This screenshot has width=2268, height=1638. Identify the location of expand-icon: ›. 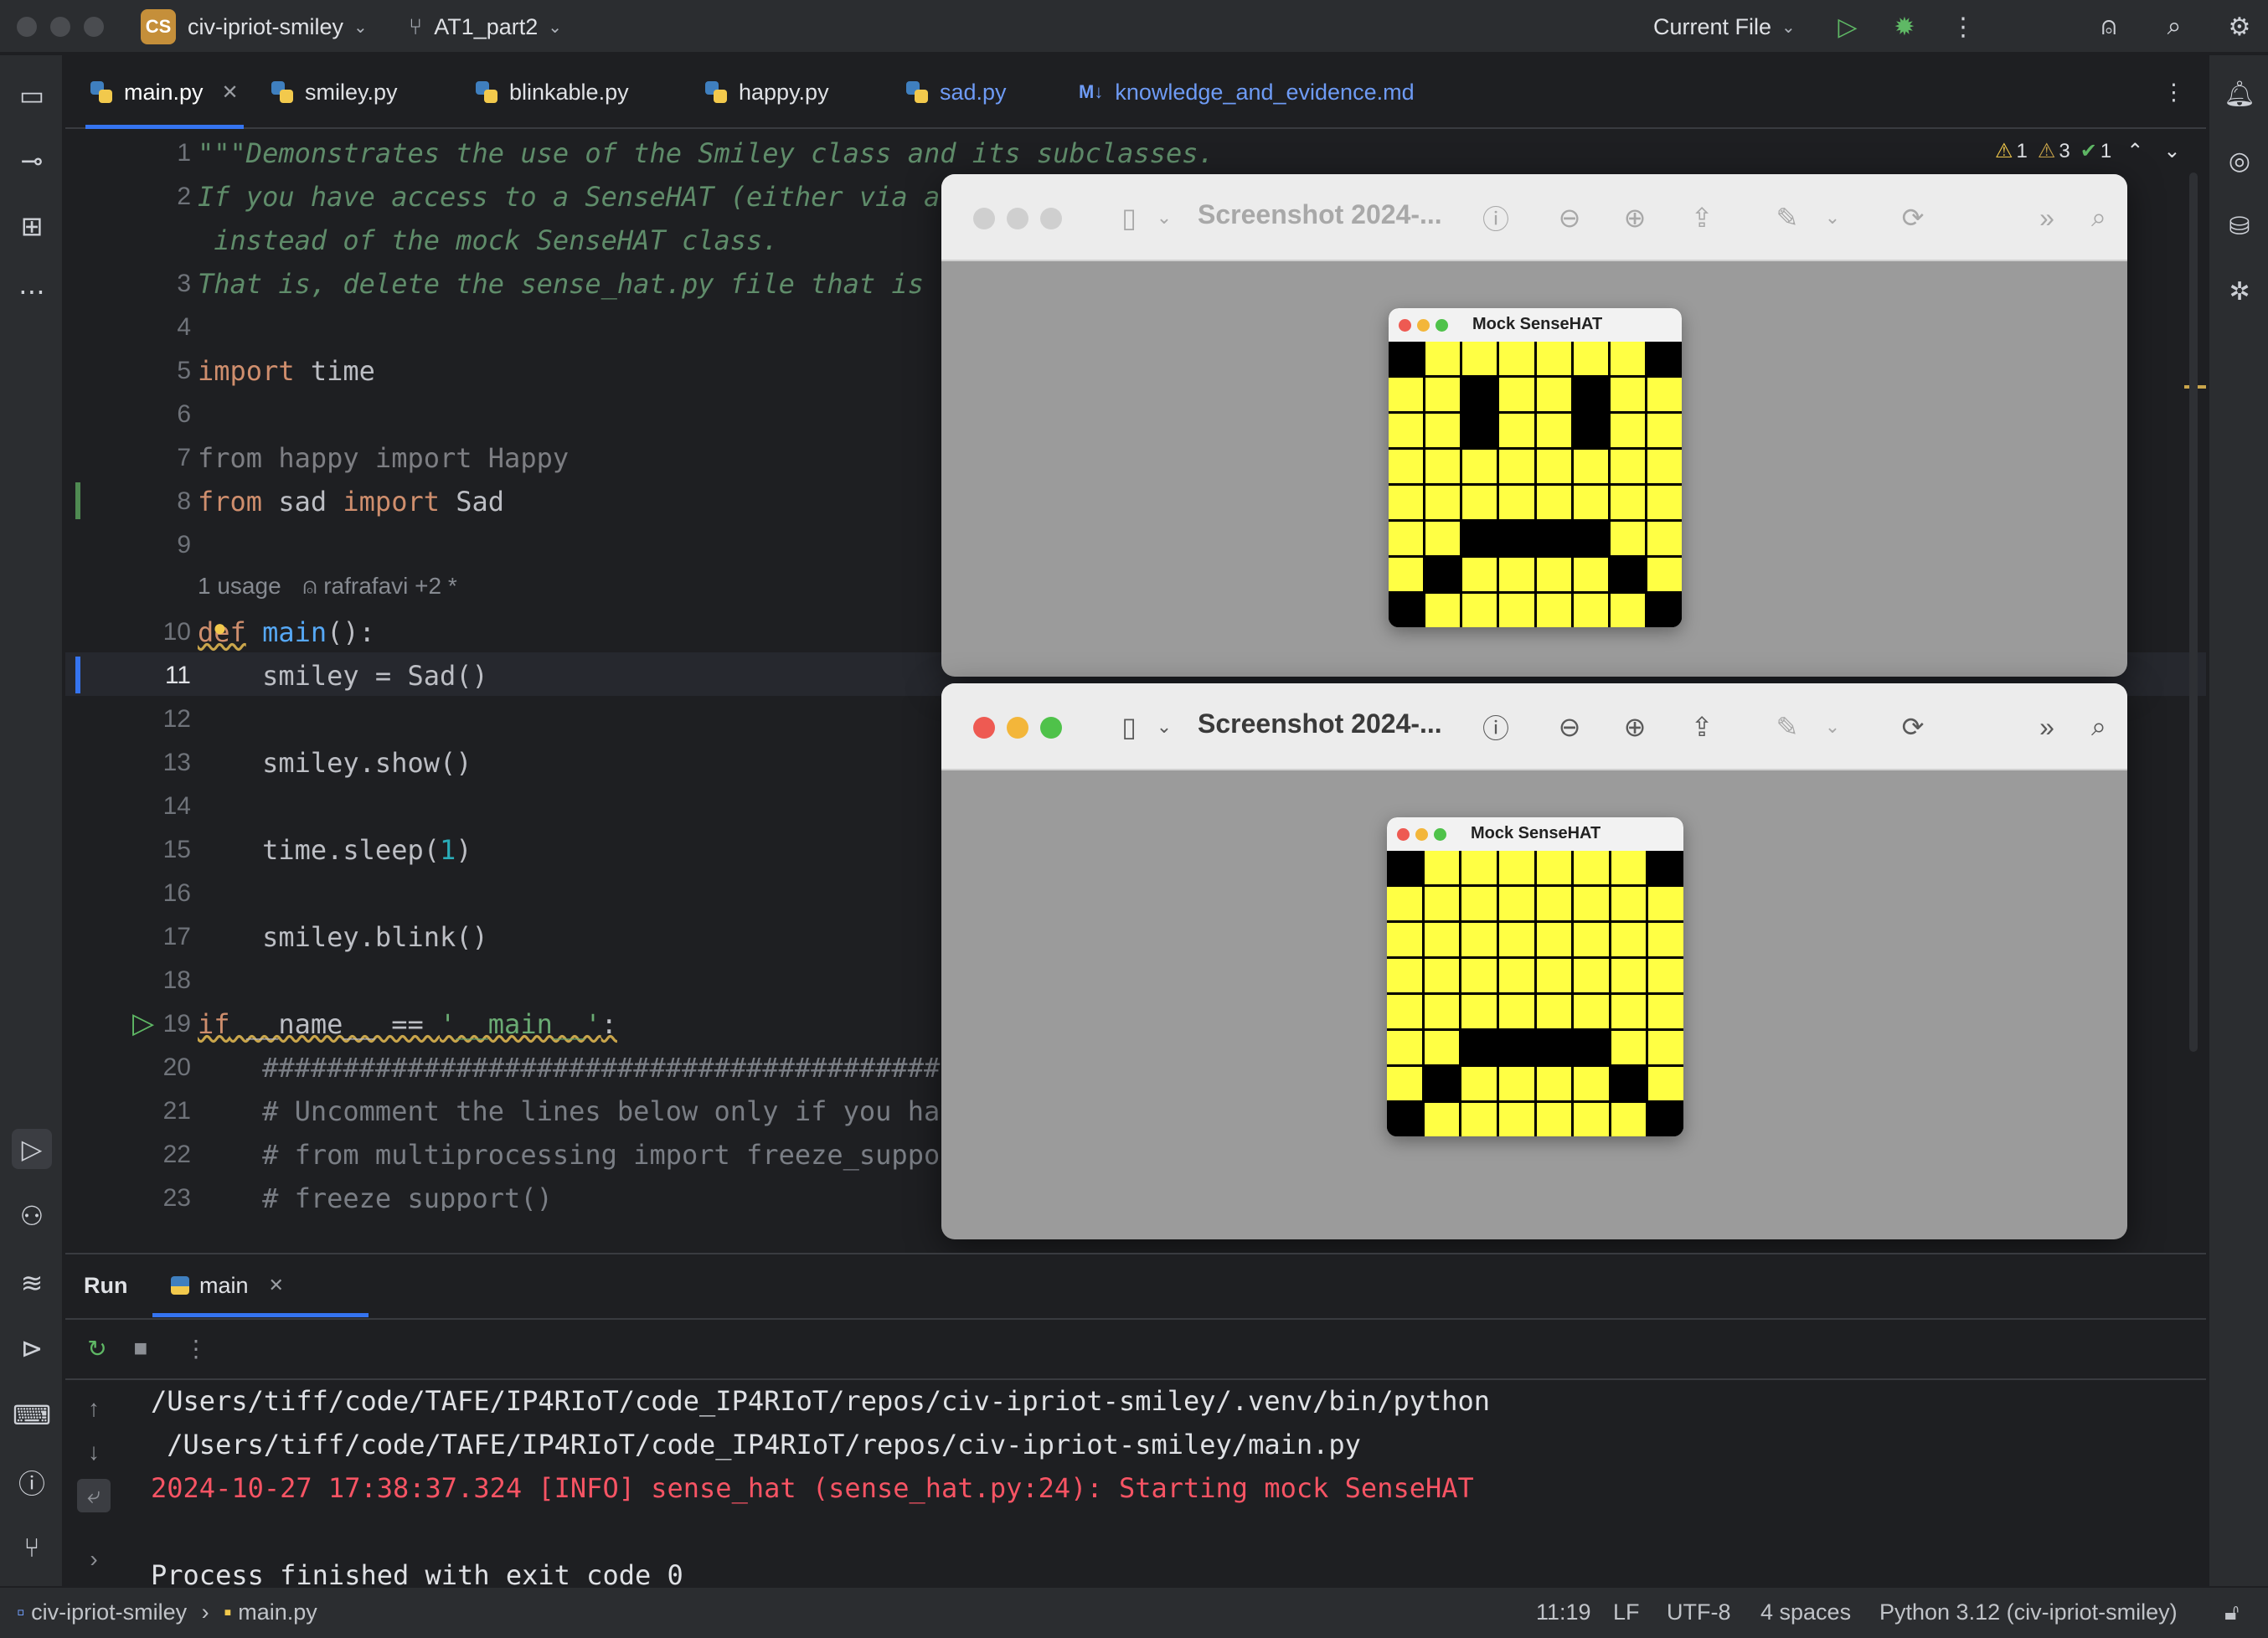
(94, 1559).